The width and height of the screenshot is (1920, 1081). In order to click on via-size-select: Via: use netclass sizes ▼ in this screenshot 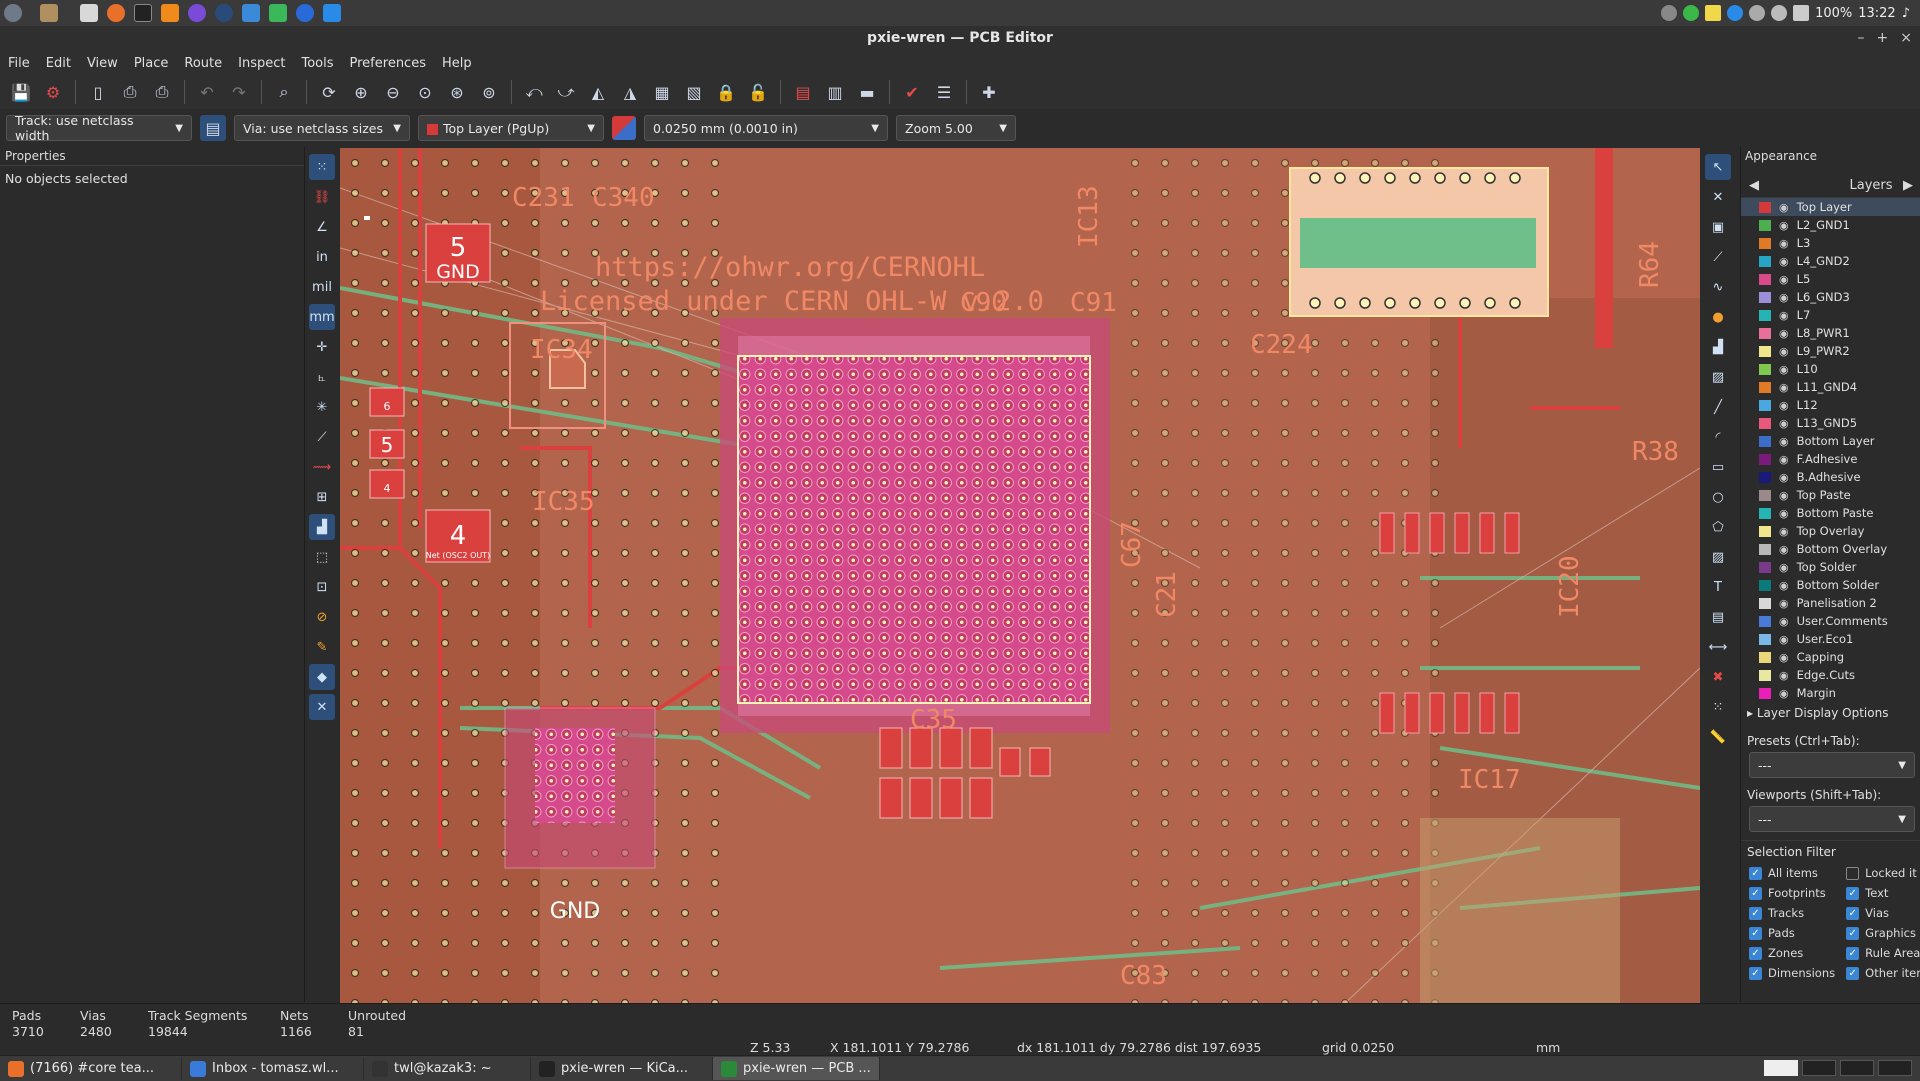, I will do `click(322, 128)`.